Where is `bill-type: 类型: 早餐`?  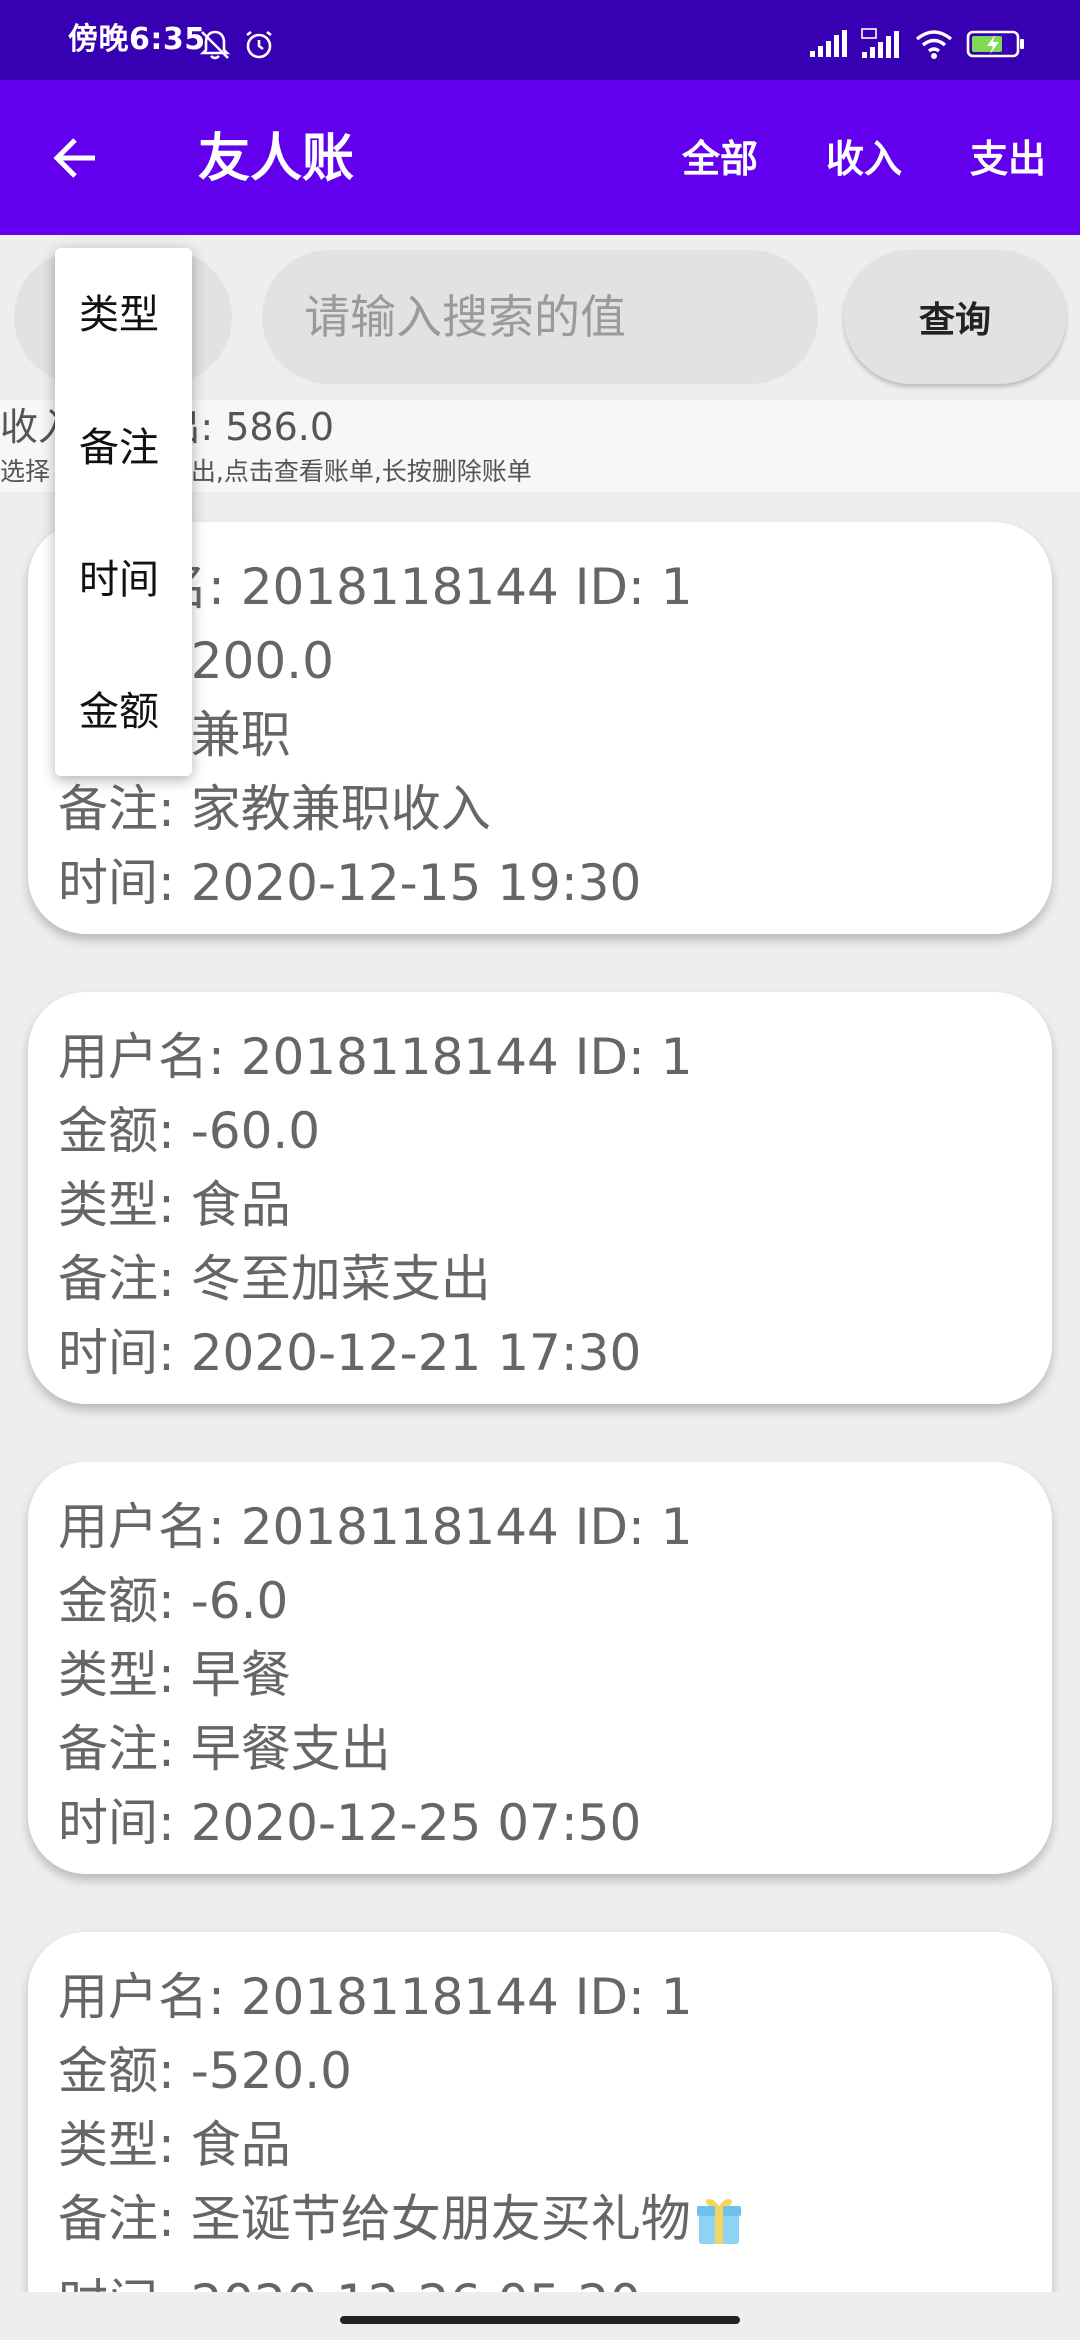
bill-type: 类型: 早餐 is located at coordinates (174, 1675).